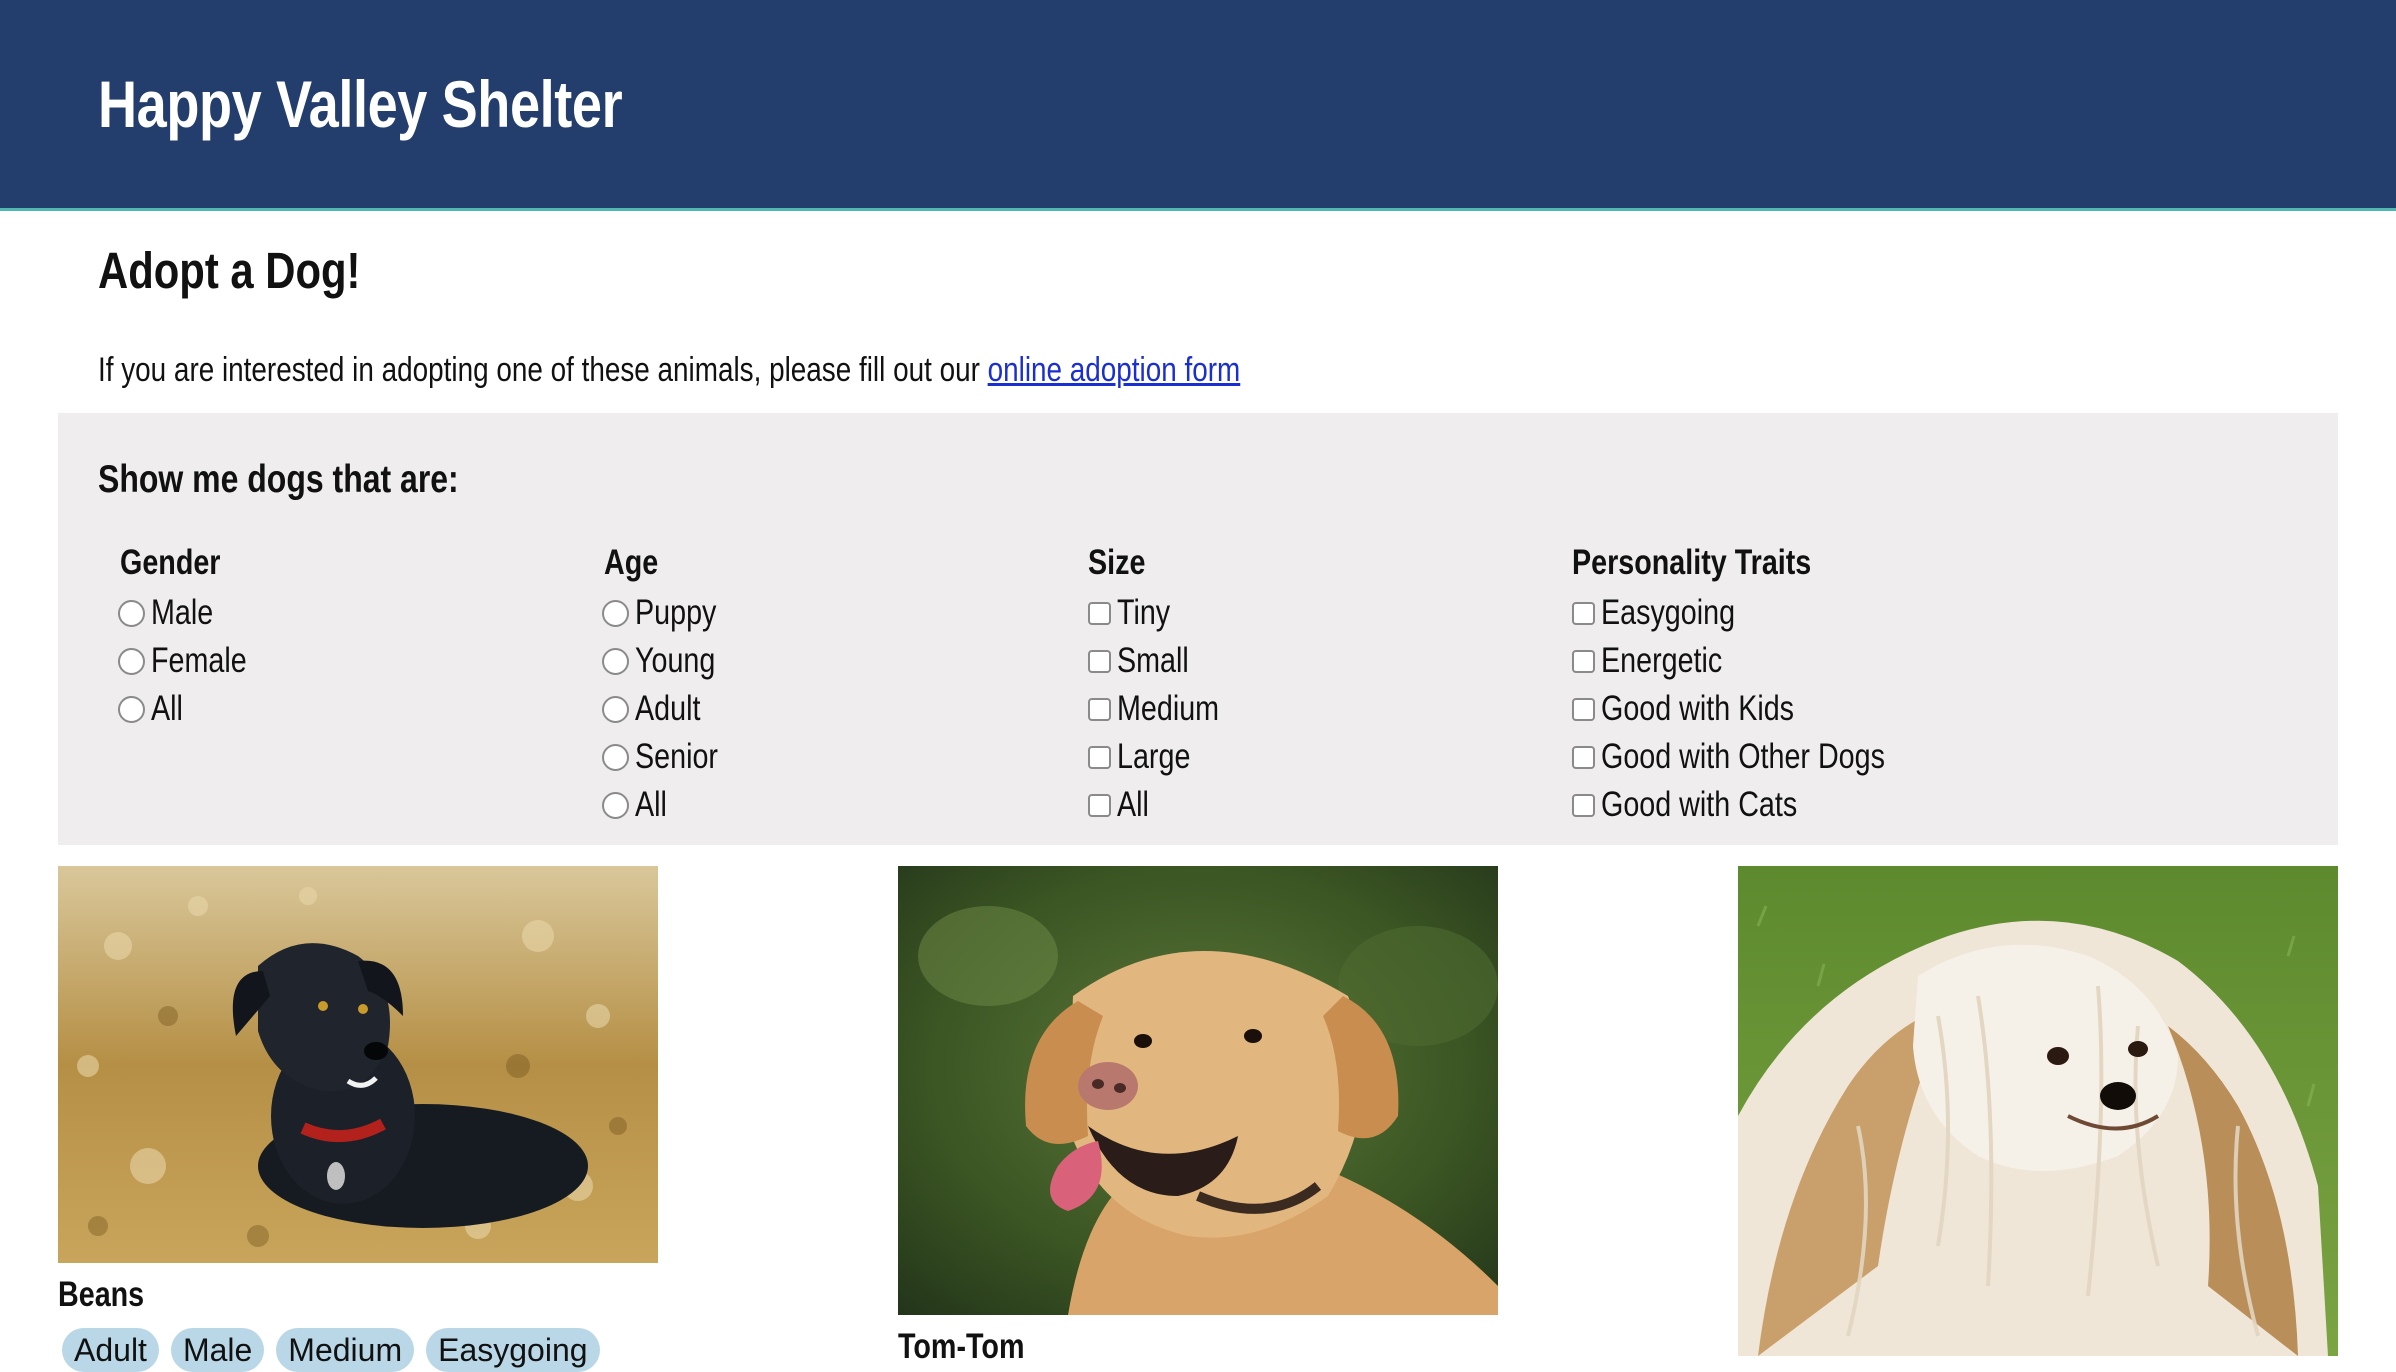  Describe the element at coordinates (1099, 709) in the screenshot. I see `checkbox-medium` at that location.